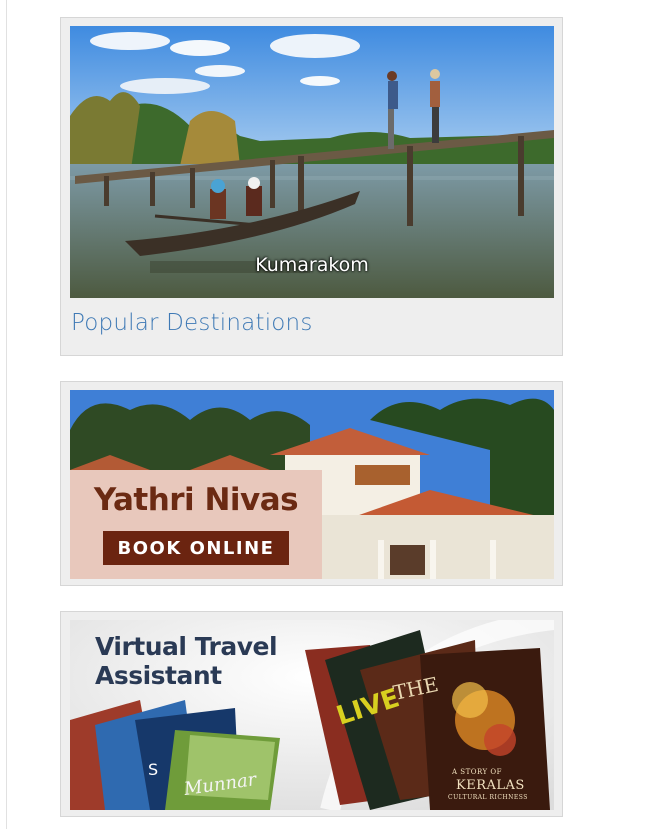  Describe the element at coordinates (477, 772) in the screenshot. I see `book-cover-small: A STORY OF` at that location.